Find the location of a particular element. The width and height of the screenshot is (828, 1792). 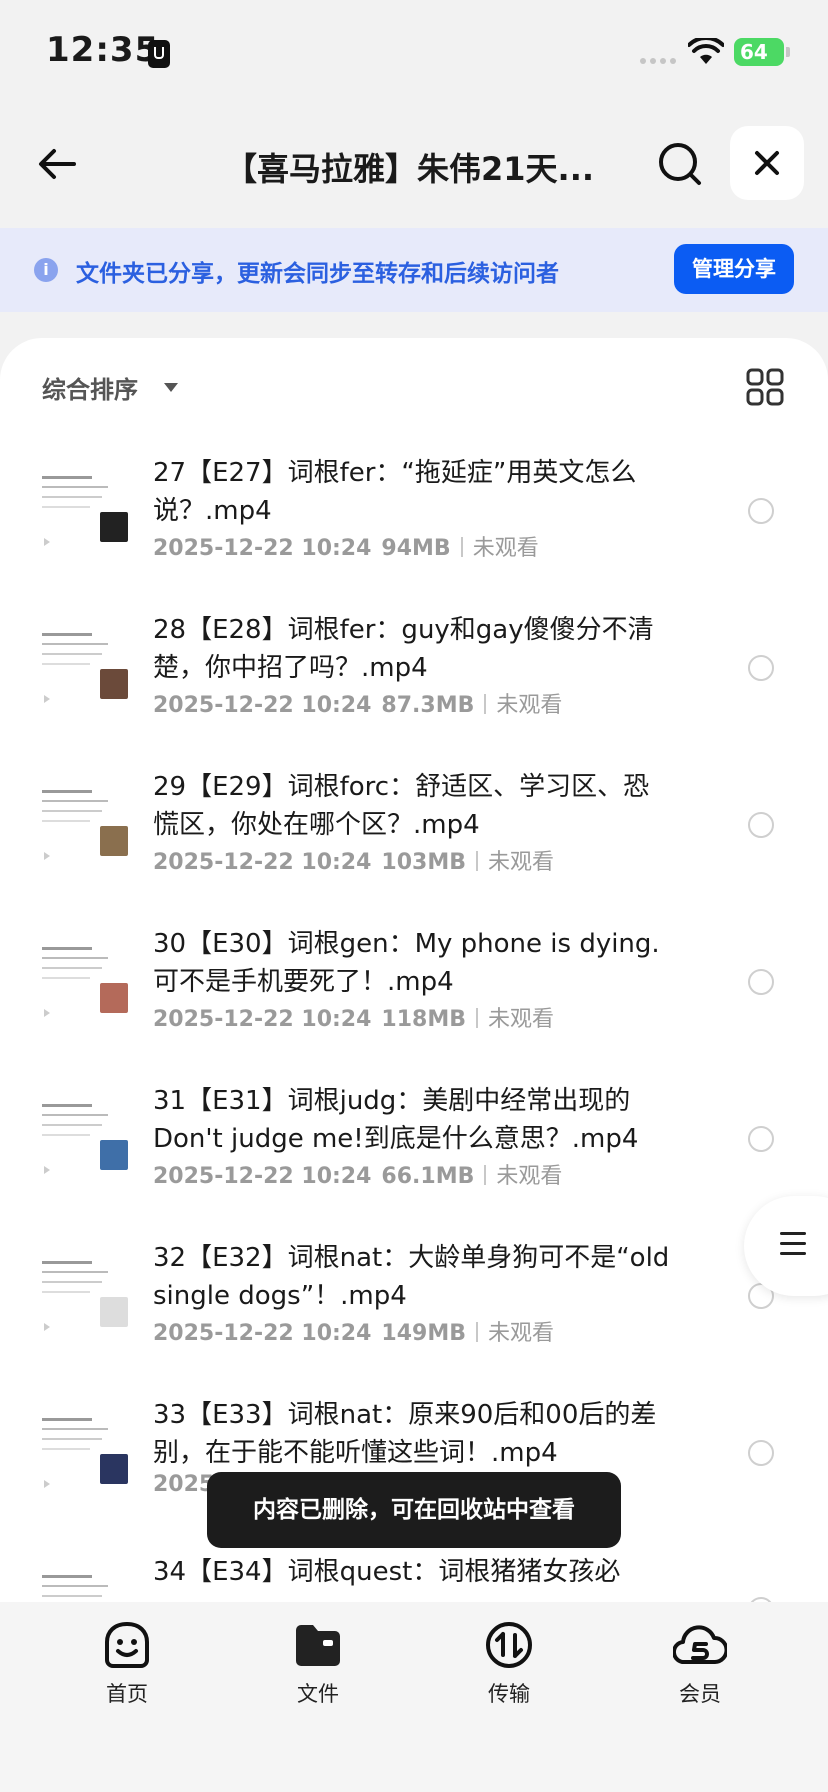

file-size: 94MB is located at coordinates (416, 548).